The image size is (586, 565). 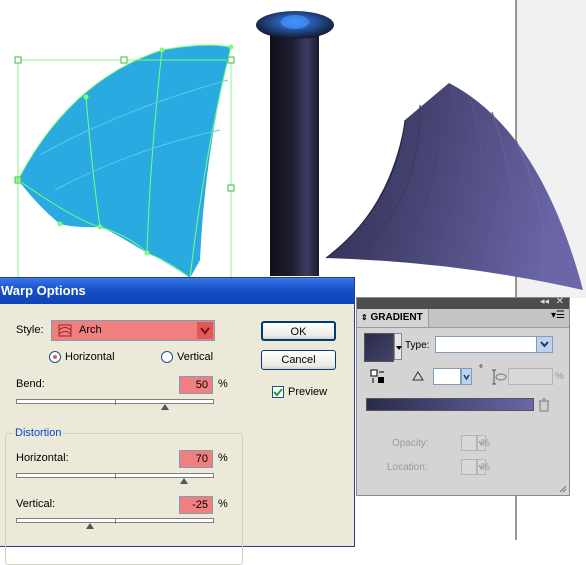 I want to click on gradient-tab-label: GRADIENT, so click(x=396, y=317).